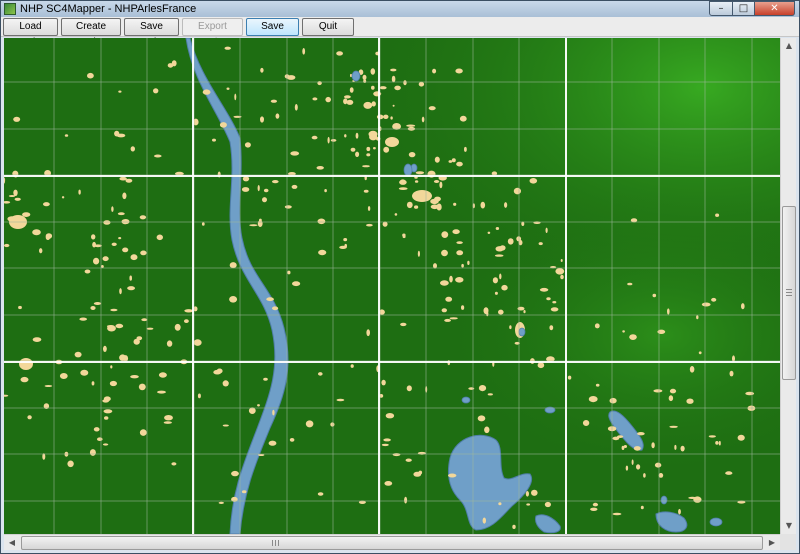 This screenshot has height=554, width=800. What do you see at coordinates (108, 9) in the screenshot?
I see `window-title: NHP SC4Mapper - NHPArlesFrance` at bounding box center [108, 9].